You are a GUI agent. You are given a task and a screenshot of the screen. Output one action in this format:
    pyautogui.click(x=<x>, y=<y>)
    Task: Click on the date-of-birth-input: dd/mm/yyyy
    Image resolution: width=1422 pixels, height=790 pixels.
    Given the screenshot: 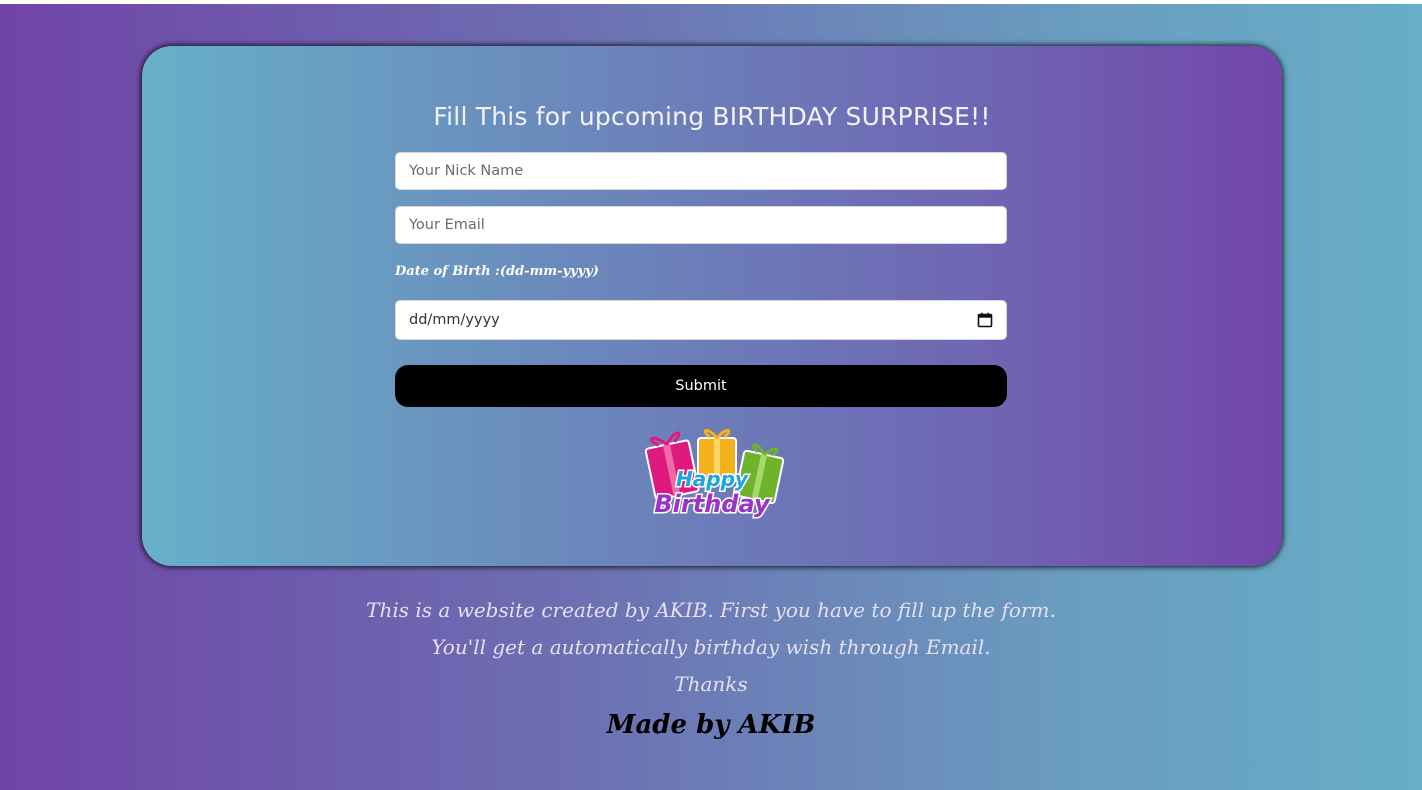 What is the action you would take?
    pyautogui.click(x=701, y=320)
    